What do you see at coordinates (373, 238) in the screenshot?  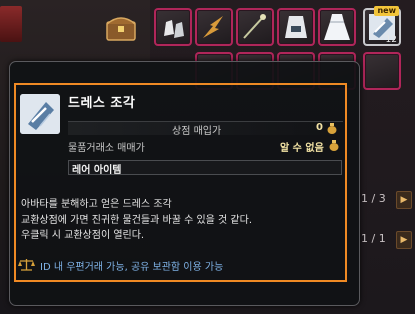 I see `page-indicator: 1 / 1` at bounding box center [373, 238].